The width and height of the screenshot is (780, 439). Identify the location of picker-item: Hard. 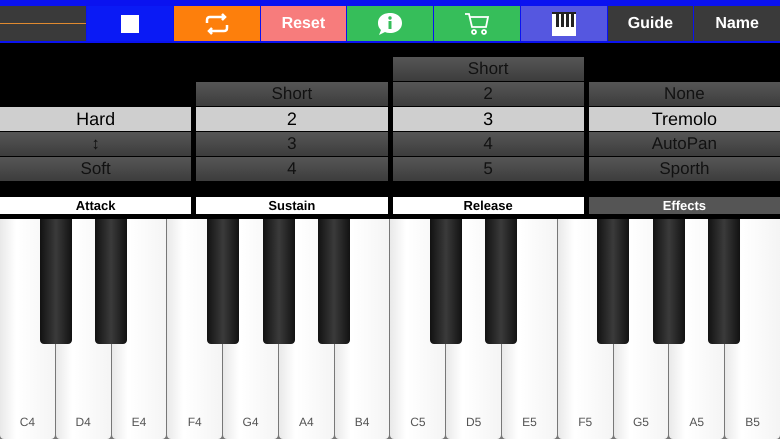
(96, 119).